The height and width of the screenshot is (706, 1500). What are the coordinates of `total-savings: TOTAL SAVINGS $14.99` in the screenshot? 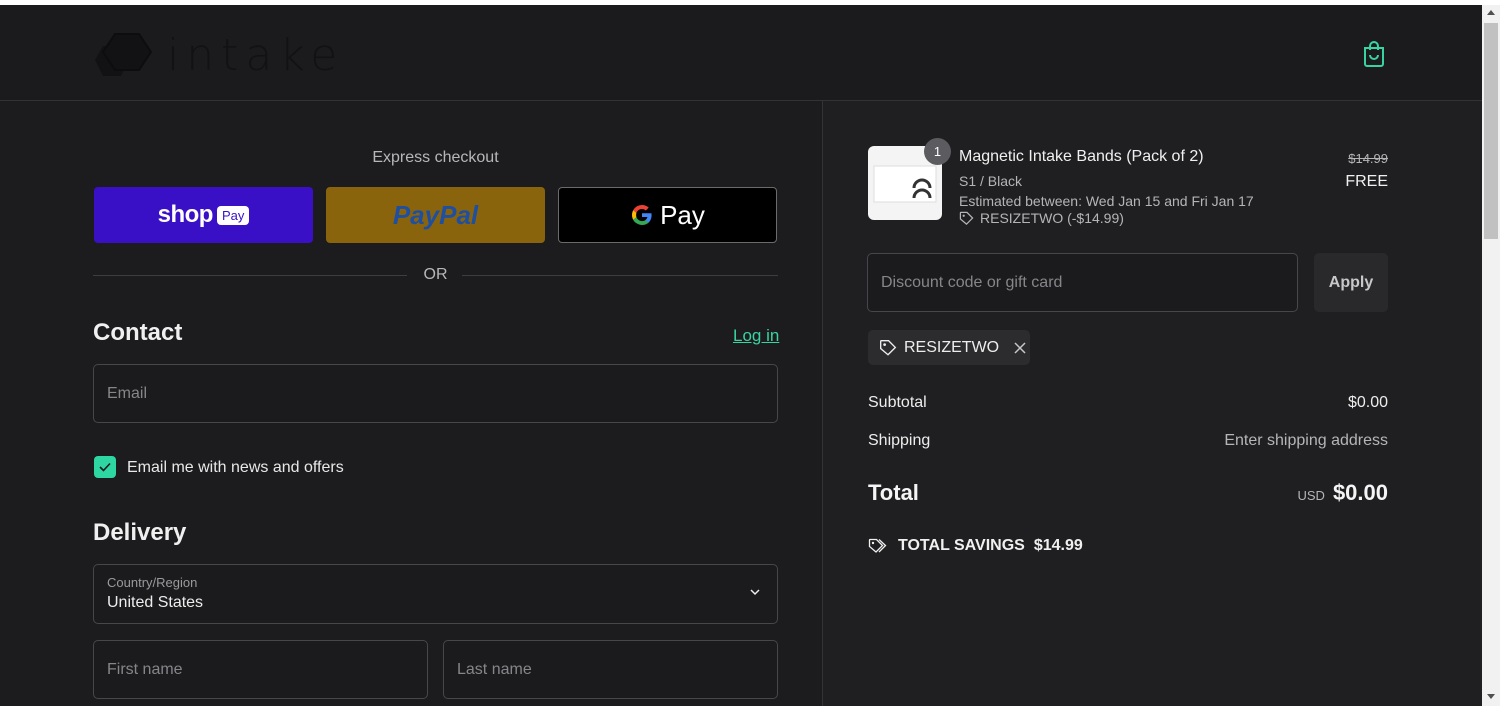 It's located at (975, 546).